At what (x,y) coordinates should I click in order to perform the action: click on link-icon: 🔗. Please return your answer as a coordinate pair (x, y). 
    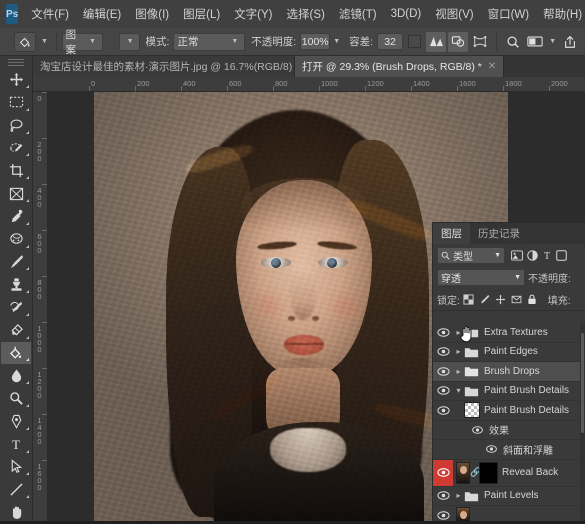
    Looking at the image, I should click on (475, 472).